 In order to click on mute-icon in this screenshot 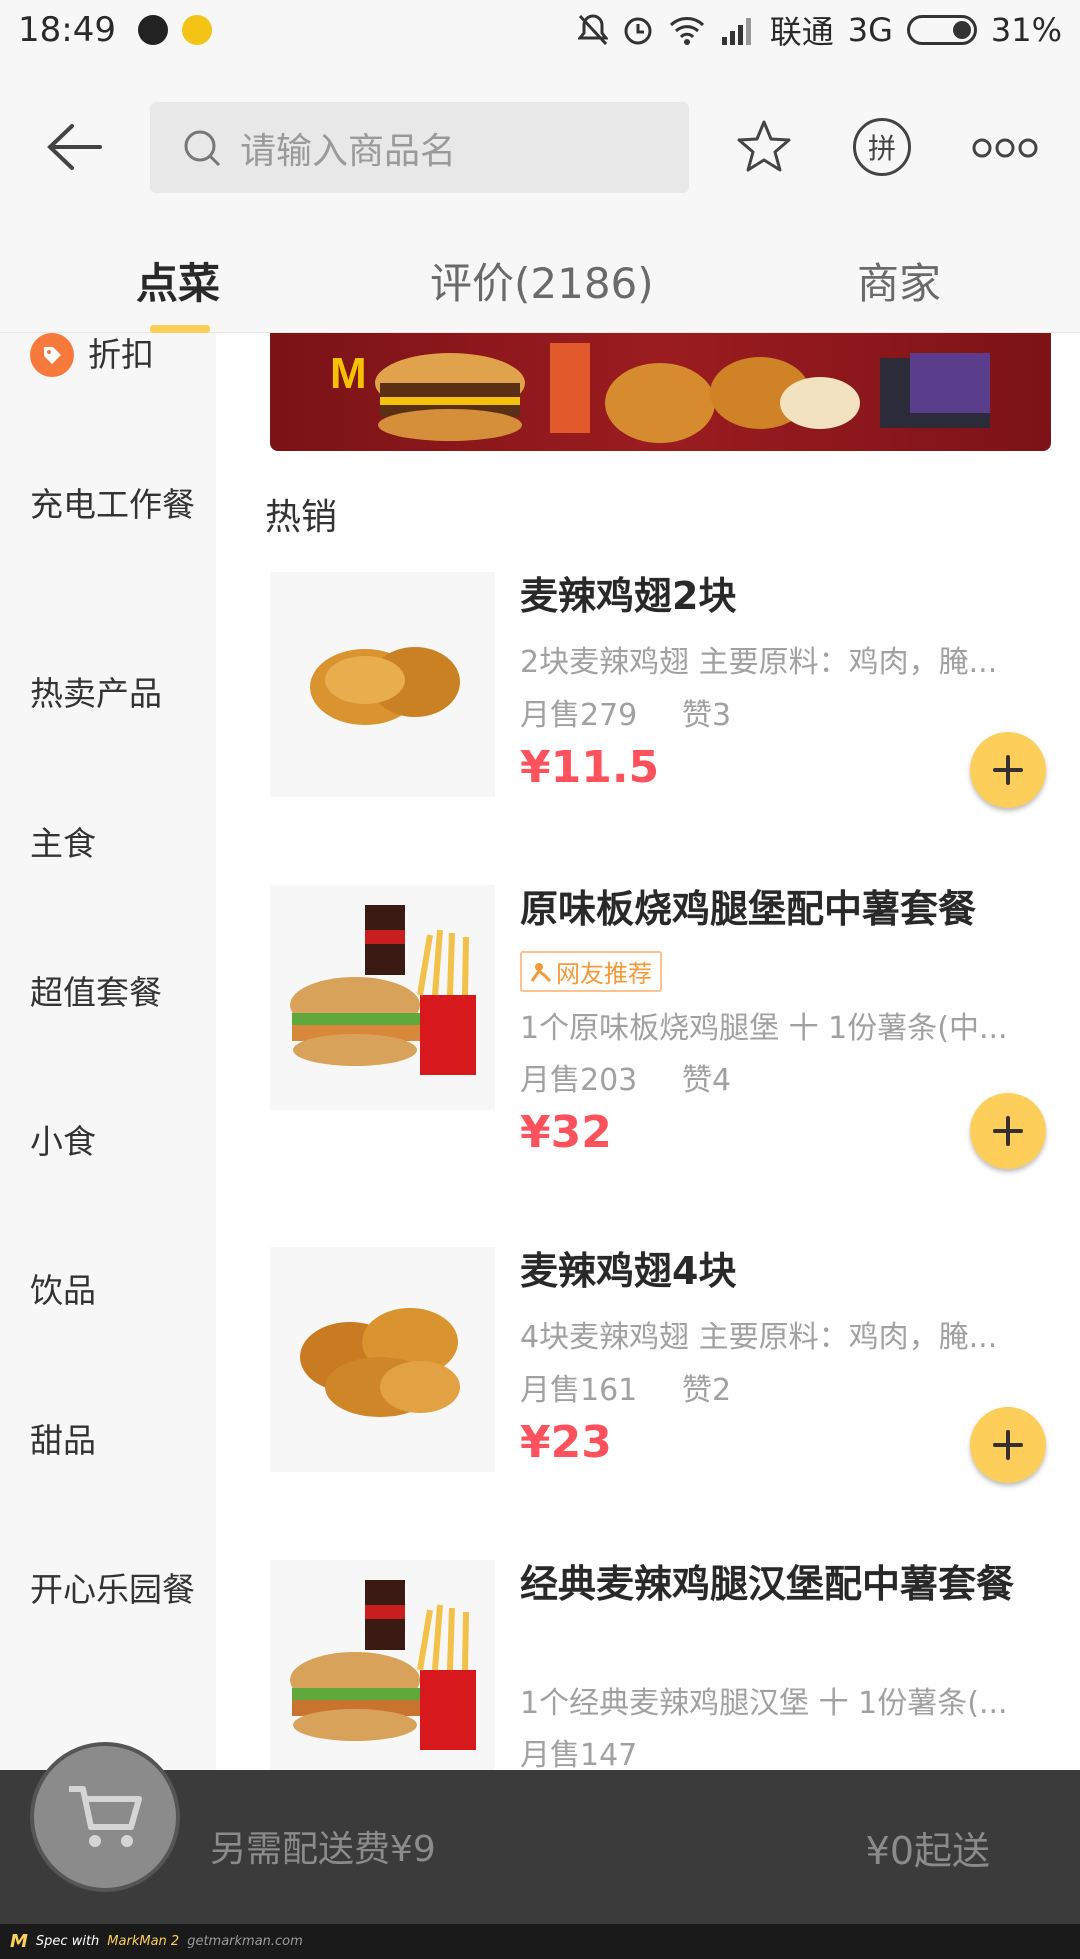, I will do `click(592, 30)`.